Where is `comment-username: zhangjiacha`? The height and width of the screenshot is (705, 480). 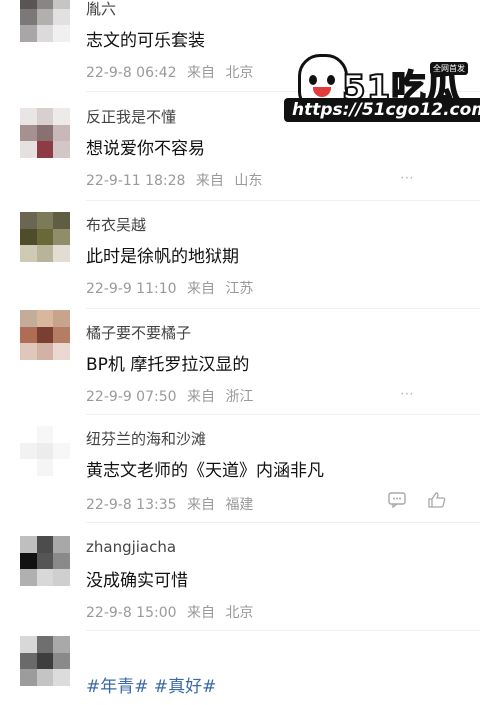
comment-username: zhangjiacha is located at coordinates (131, 547).